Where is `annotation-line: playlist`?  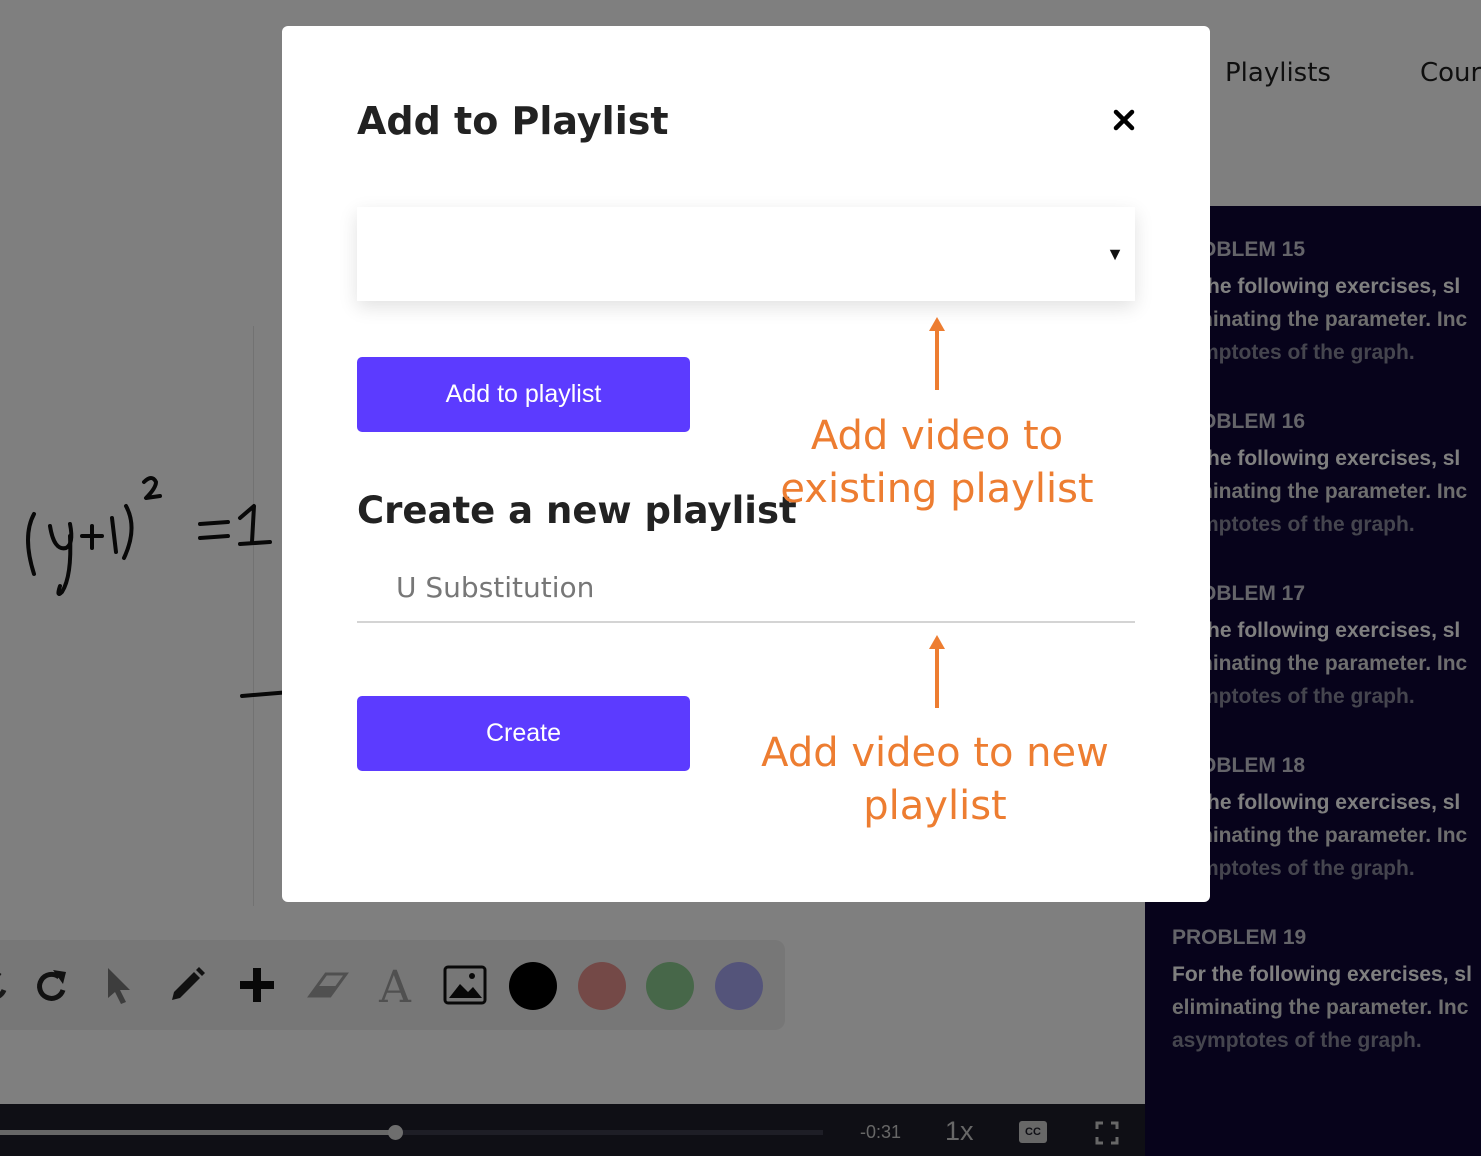
annotation-line: playlist is located at coordinates (935, 806).